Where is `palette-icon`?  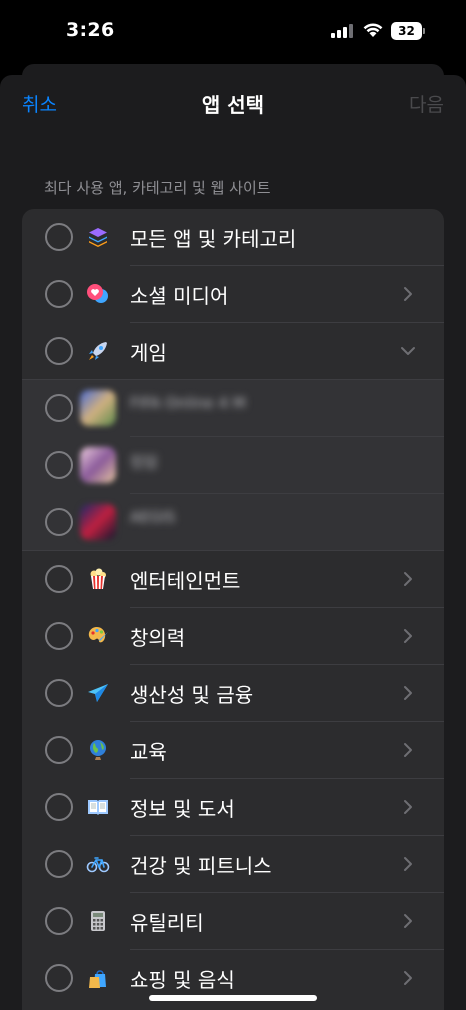
palette-icon is located at coordinates (98, 635).